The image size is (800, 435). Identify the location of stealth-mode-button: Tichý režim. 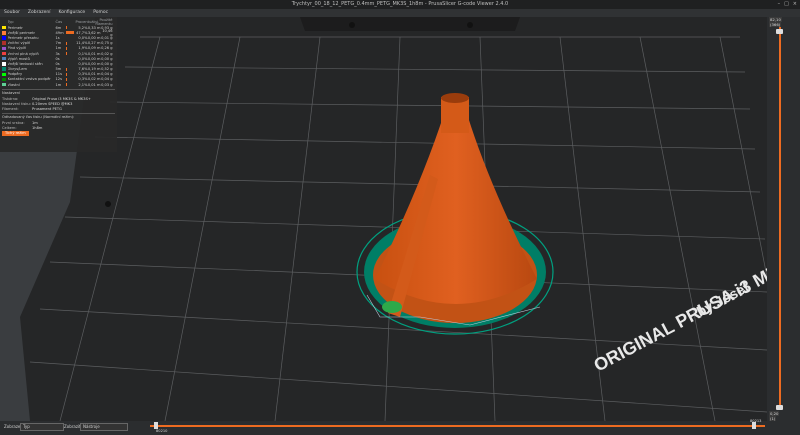
(15, 134).